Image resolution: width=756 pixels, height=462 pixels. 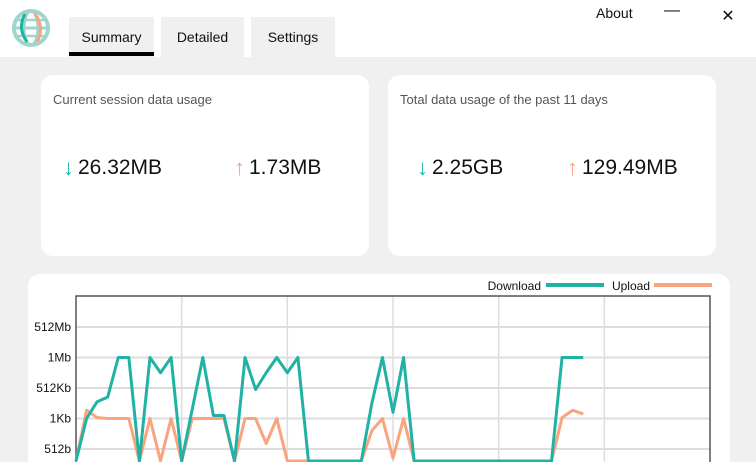 I want to click on download-value: 26.32MB, so click(x=120, y=167).